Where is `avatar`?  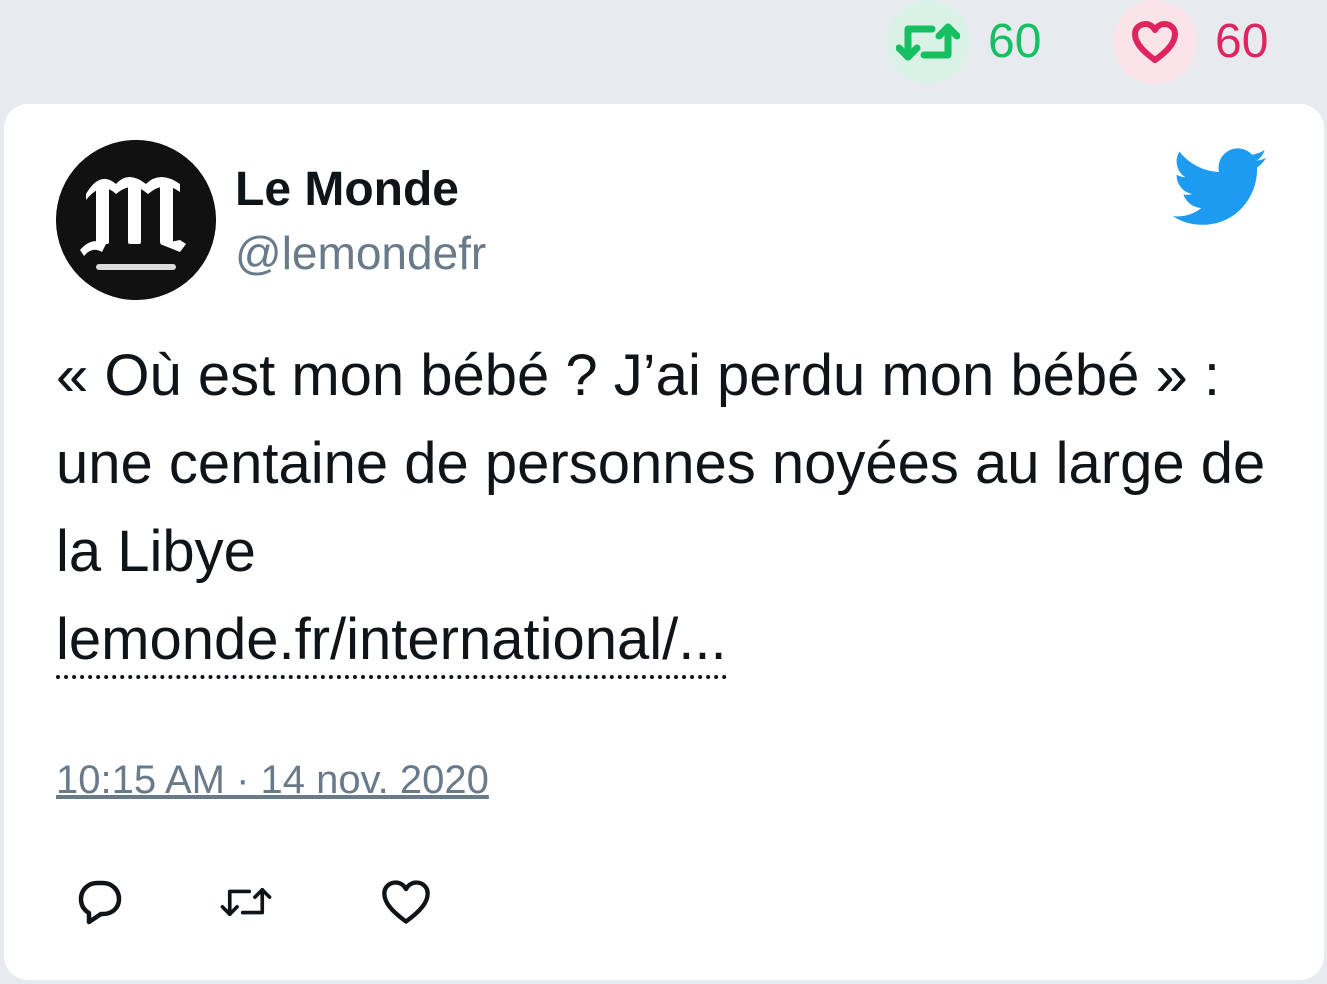
avatar is located at coordinates (136, 220).